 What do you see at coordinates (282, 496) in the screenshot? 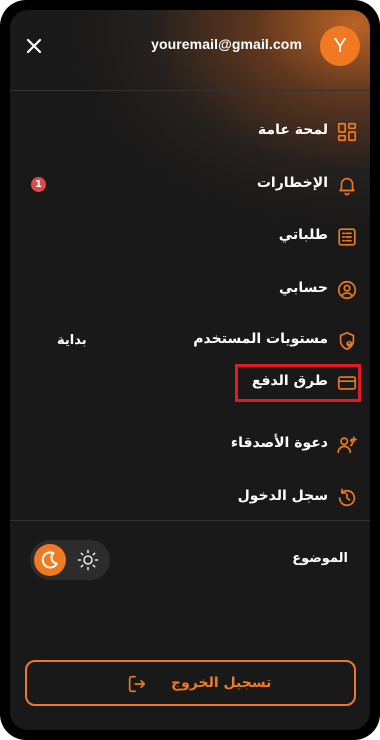
I see `menu-item-label: سجل الدخول` at bounding box center [282, 496].